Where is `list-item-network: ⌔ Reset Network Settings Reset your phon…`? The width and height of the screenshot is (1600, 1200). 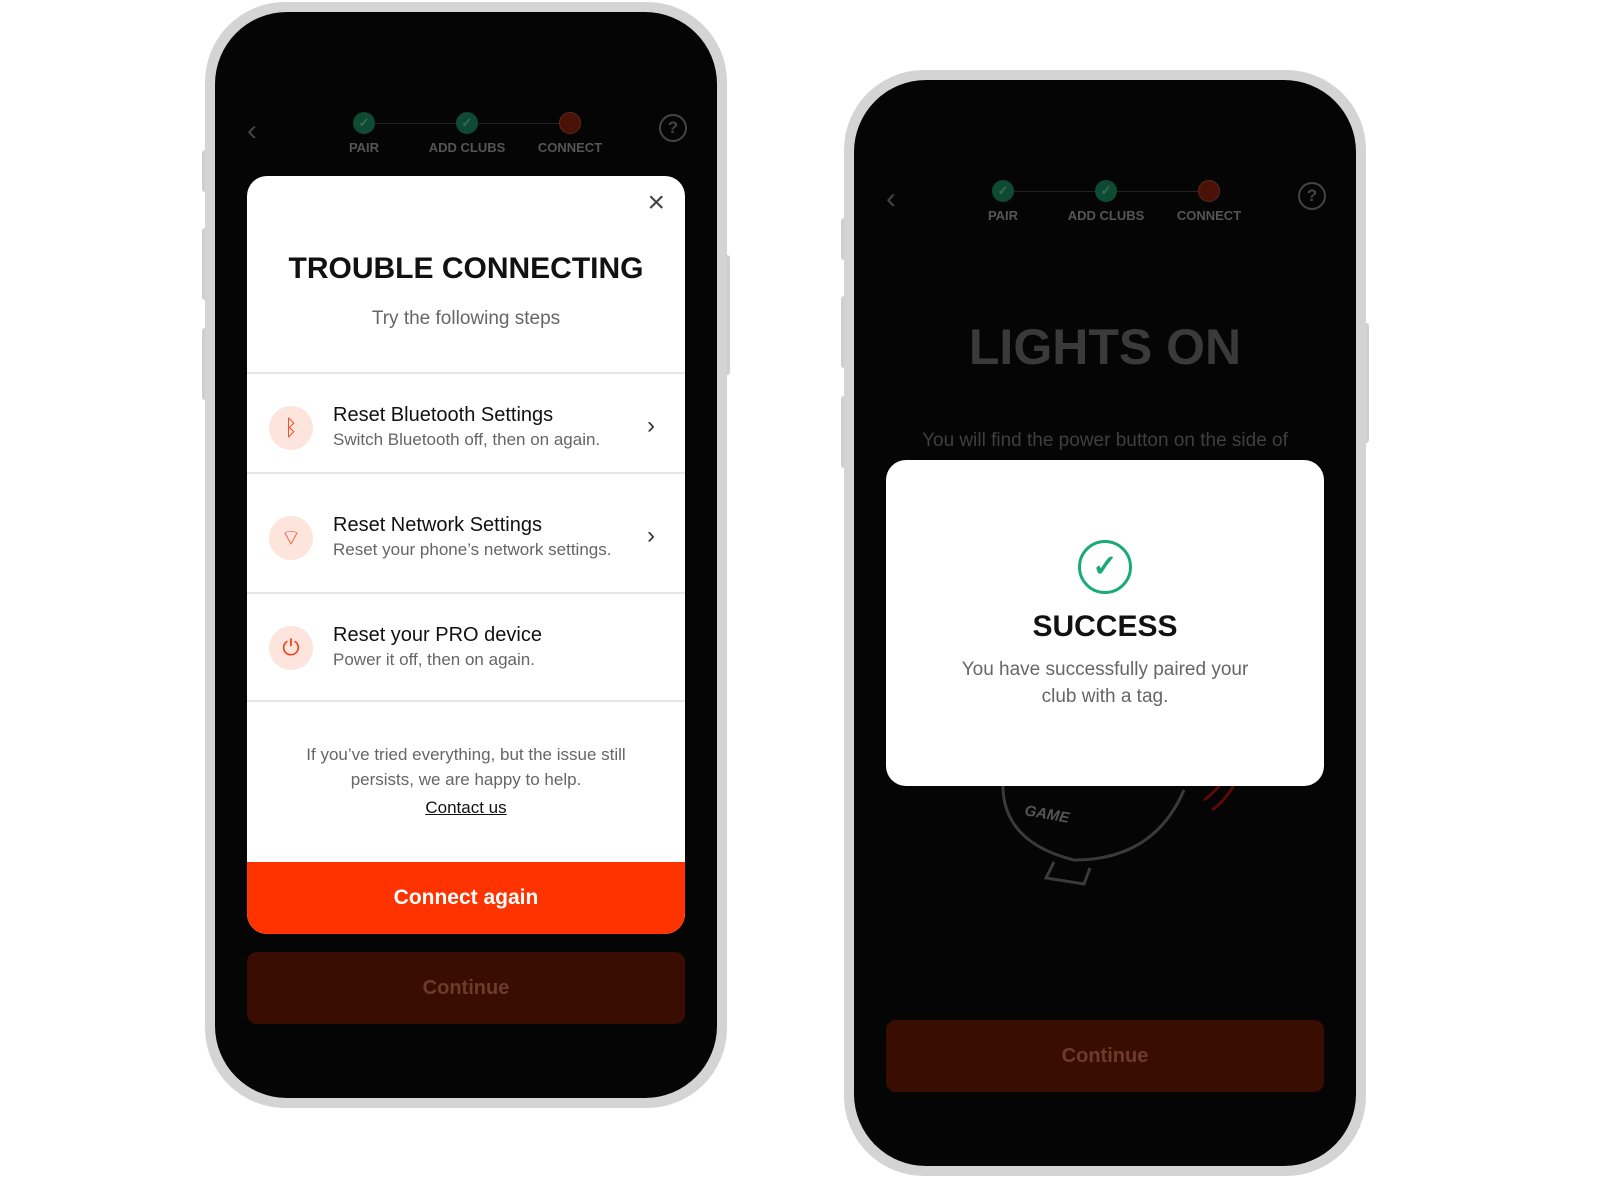
list-item-network: ⌔ Reset Network Settings Reset your phon… is located at coordinates (466, 532).